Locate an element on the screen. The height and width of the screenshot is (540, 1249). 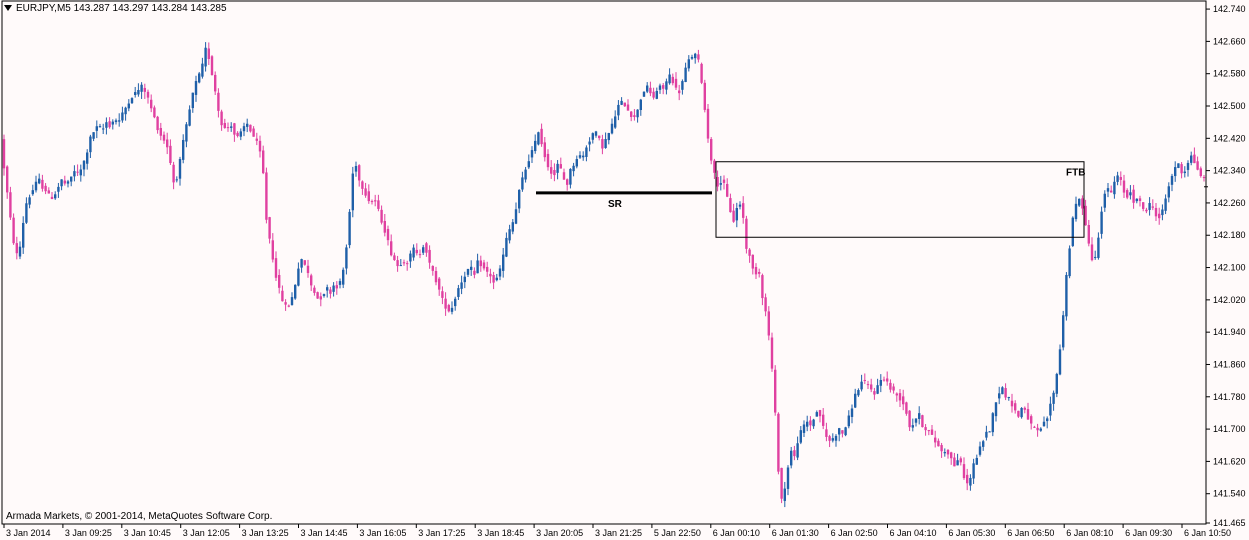
x-tick-label: 3 Jan 21:25 is located at coordinates (618, 533).